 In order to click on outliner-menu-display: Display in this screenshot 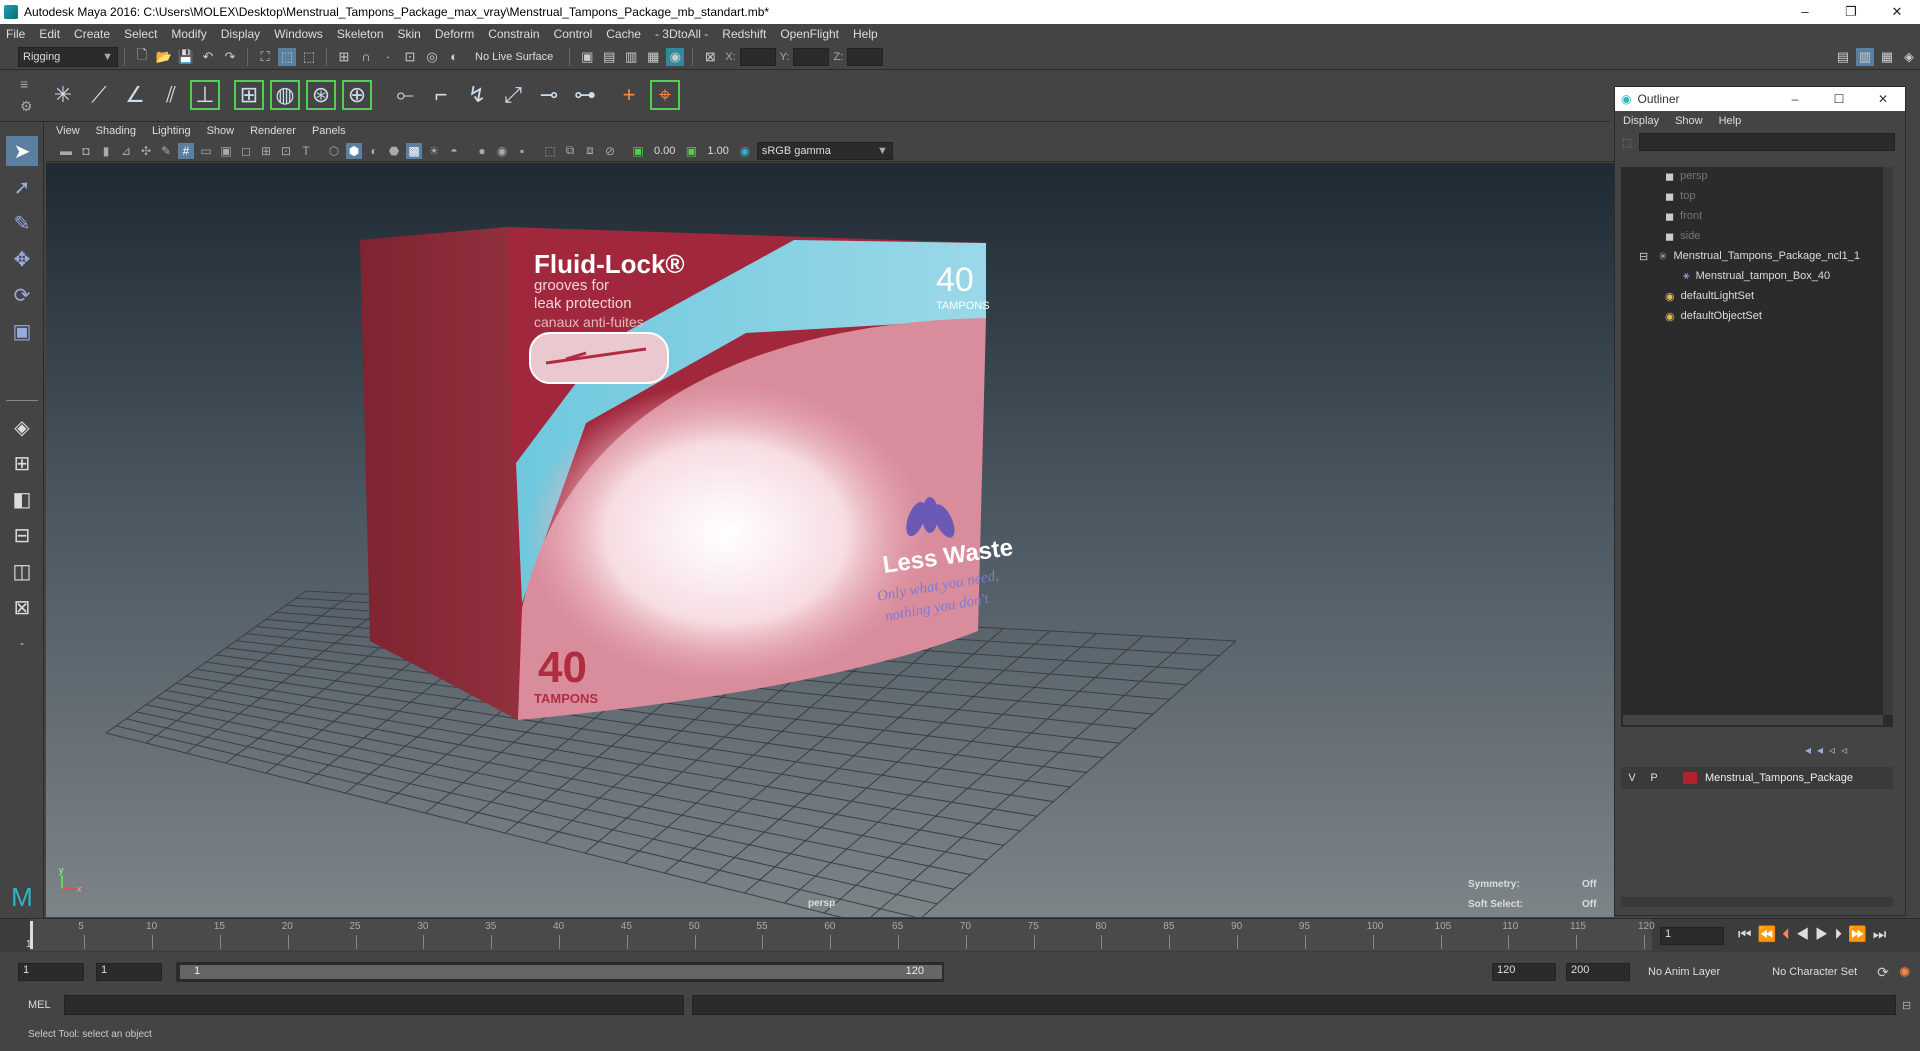, I will do `click(1641, 121)`.